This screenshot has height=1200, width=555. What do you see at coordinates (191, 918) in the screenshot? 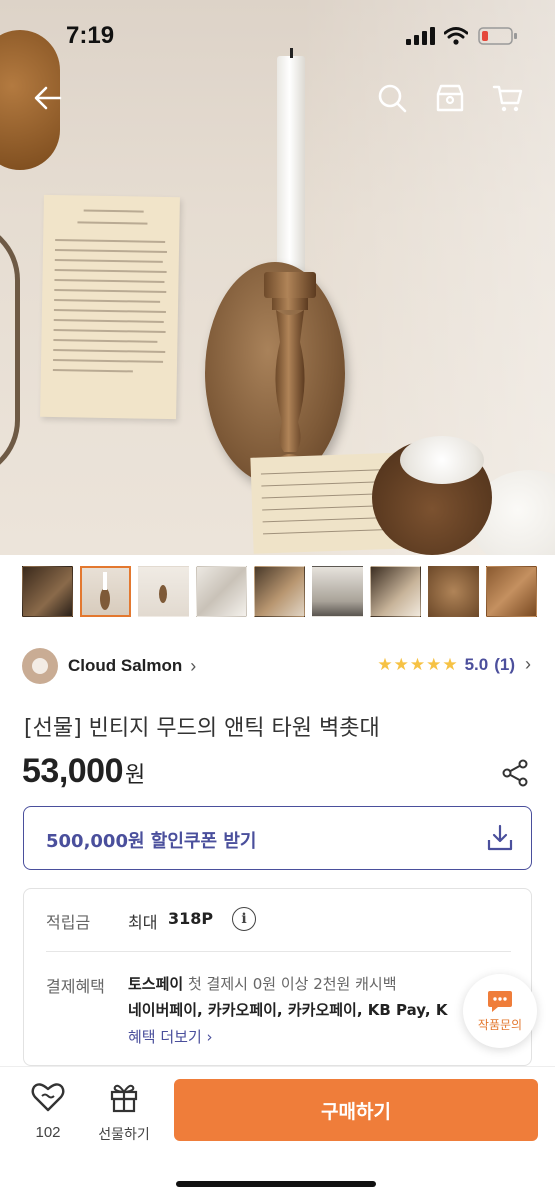
I see `points-value: 318P` at bounding box center [191, 918].